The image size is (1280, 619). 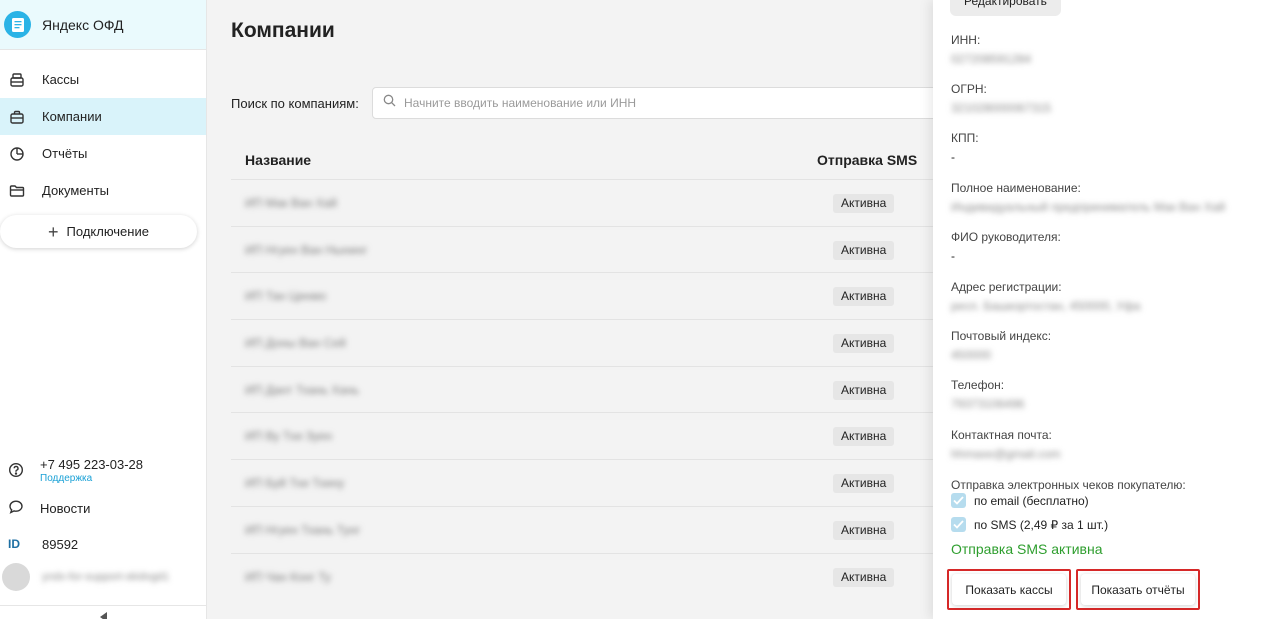 What do you see at coordinates (107, 231) in the screenshot?
I see `connect-button-label: Подключение` at bounding box center [107, 231].